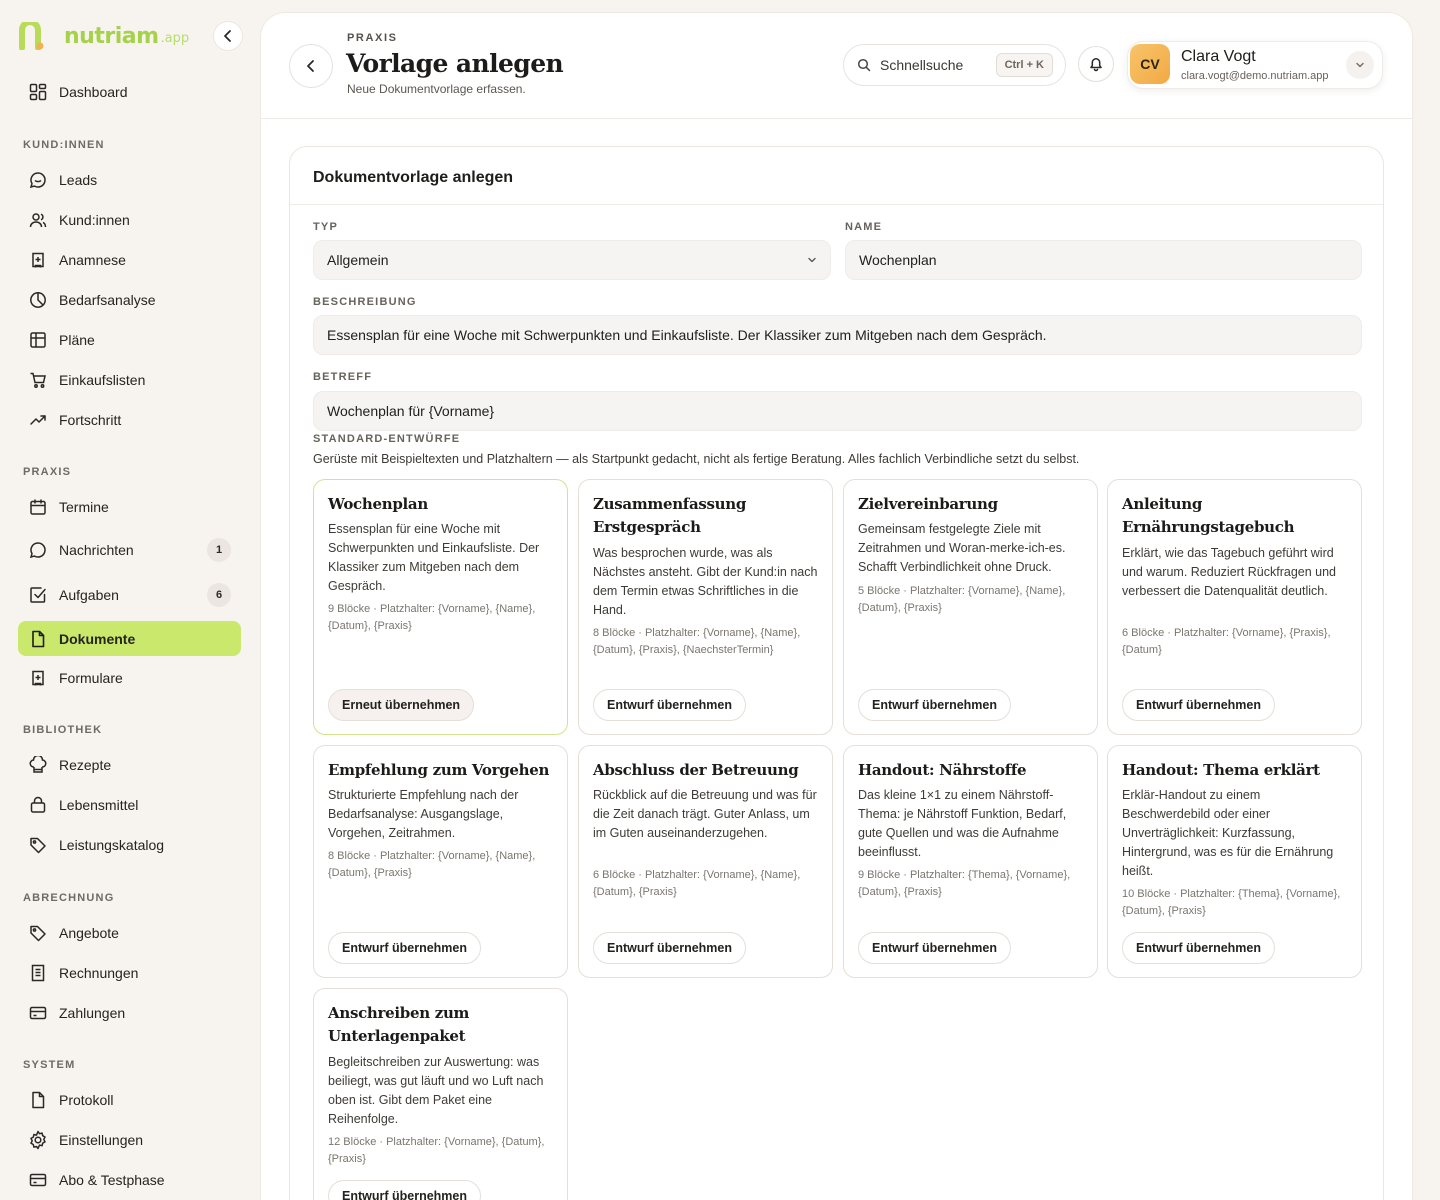 The image size is (1440, 1200). I want to click on sidebar-item-leistungskatalog: Leistungskatalog, so click(129, 845).